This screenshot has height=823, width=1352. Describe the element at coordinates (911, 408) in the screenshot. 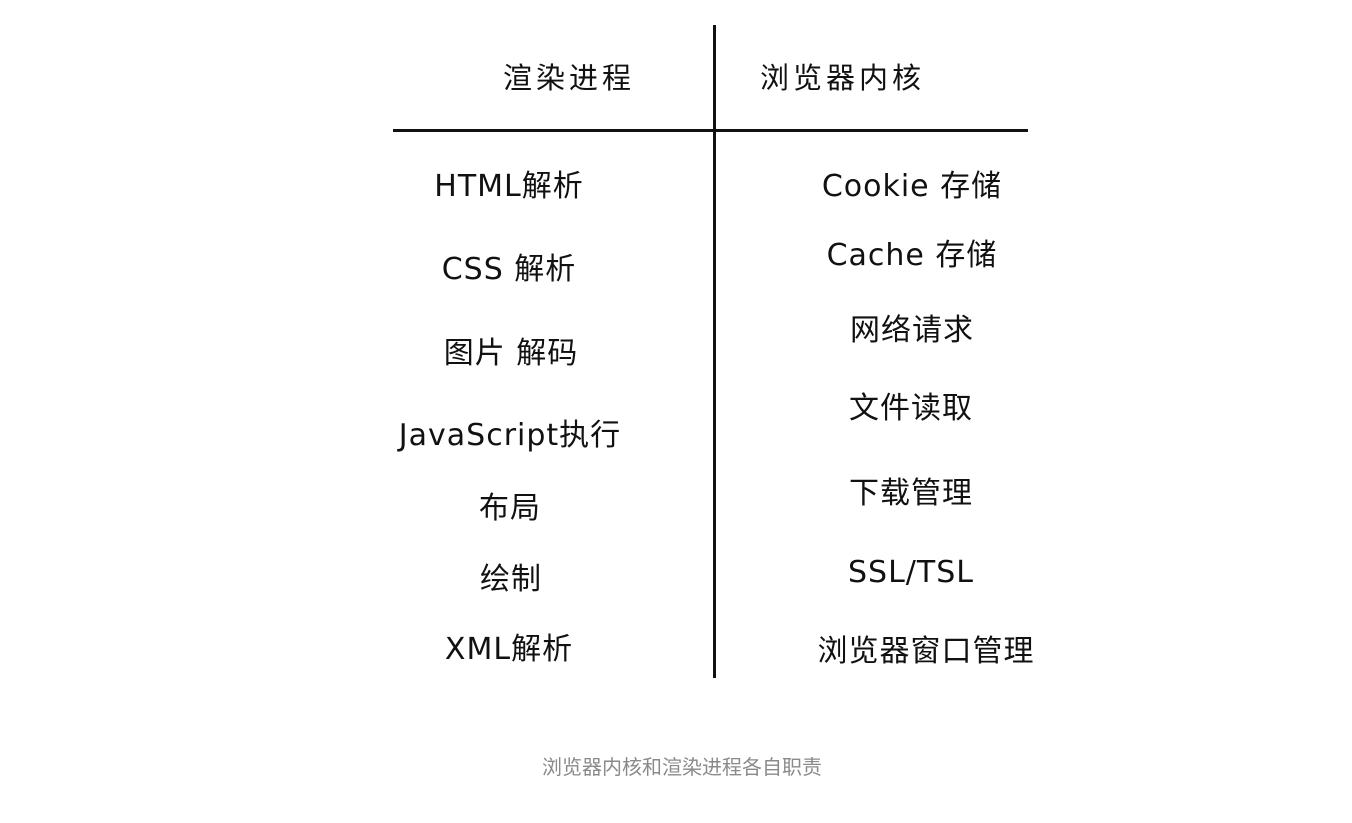

I see `right-item-file-read: 文件读取` at that location.